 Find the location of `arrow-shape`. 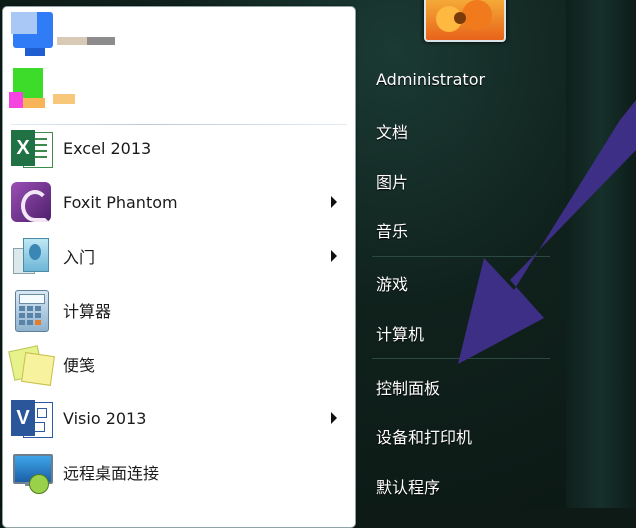

arrow-shape is located at coordinates (547, 232).